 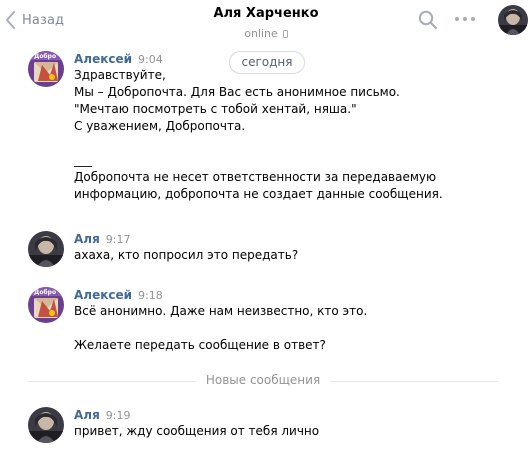 I want to click on new-messages-label: Новые сообщения, so click(x=263, y=380).